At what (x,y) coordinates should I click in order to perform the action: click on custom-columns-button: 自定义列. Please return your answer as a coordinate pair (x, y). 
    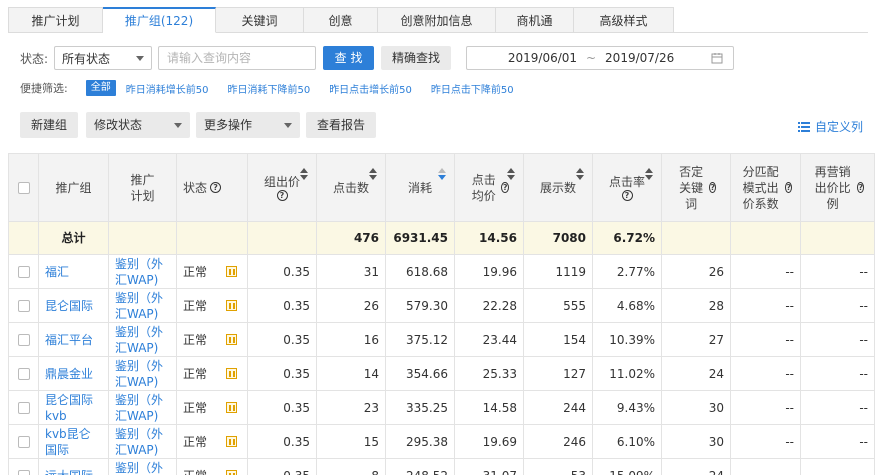
    Looking at the image, I should click on (830, 126).